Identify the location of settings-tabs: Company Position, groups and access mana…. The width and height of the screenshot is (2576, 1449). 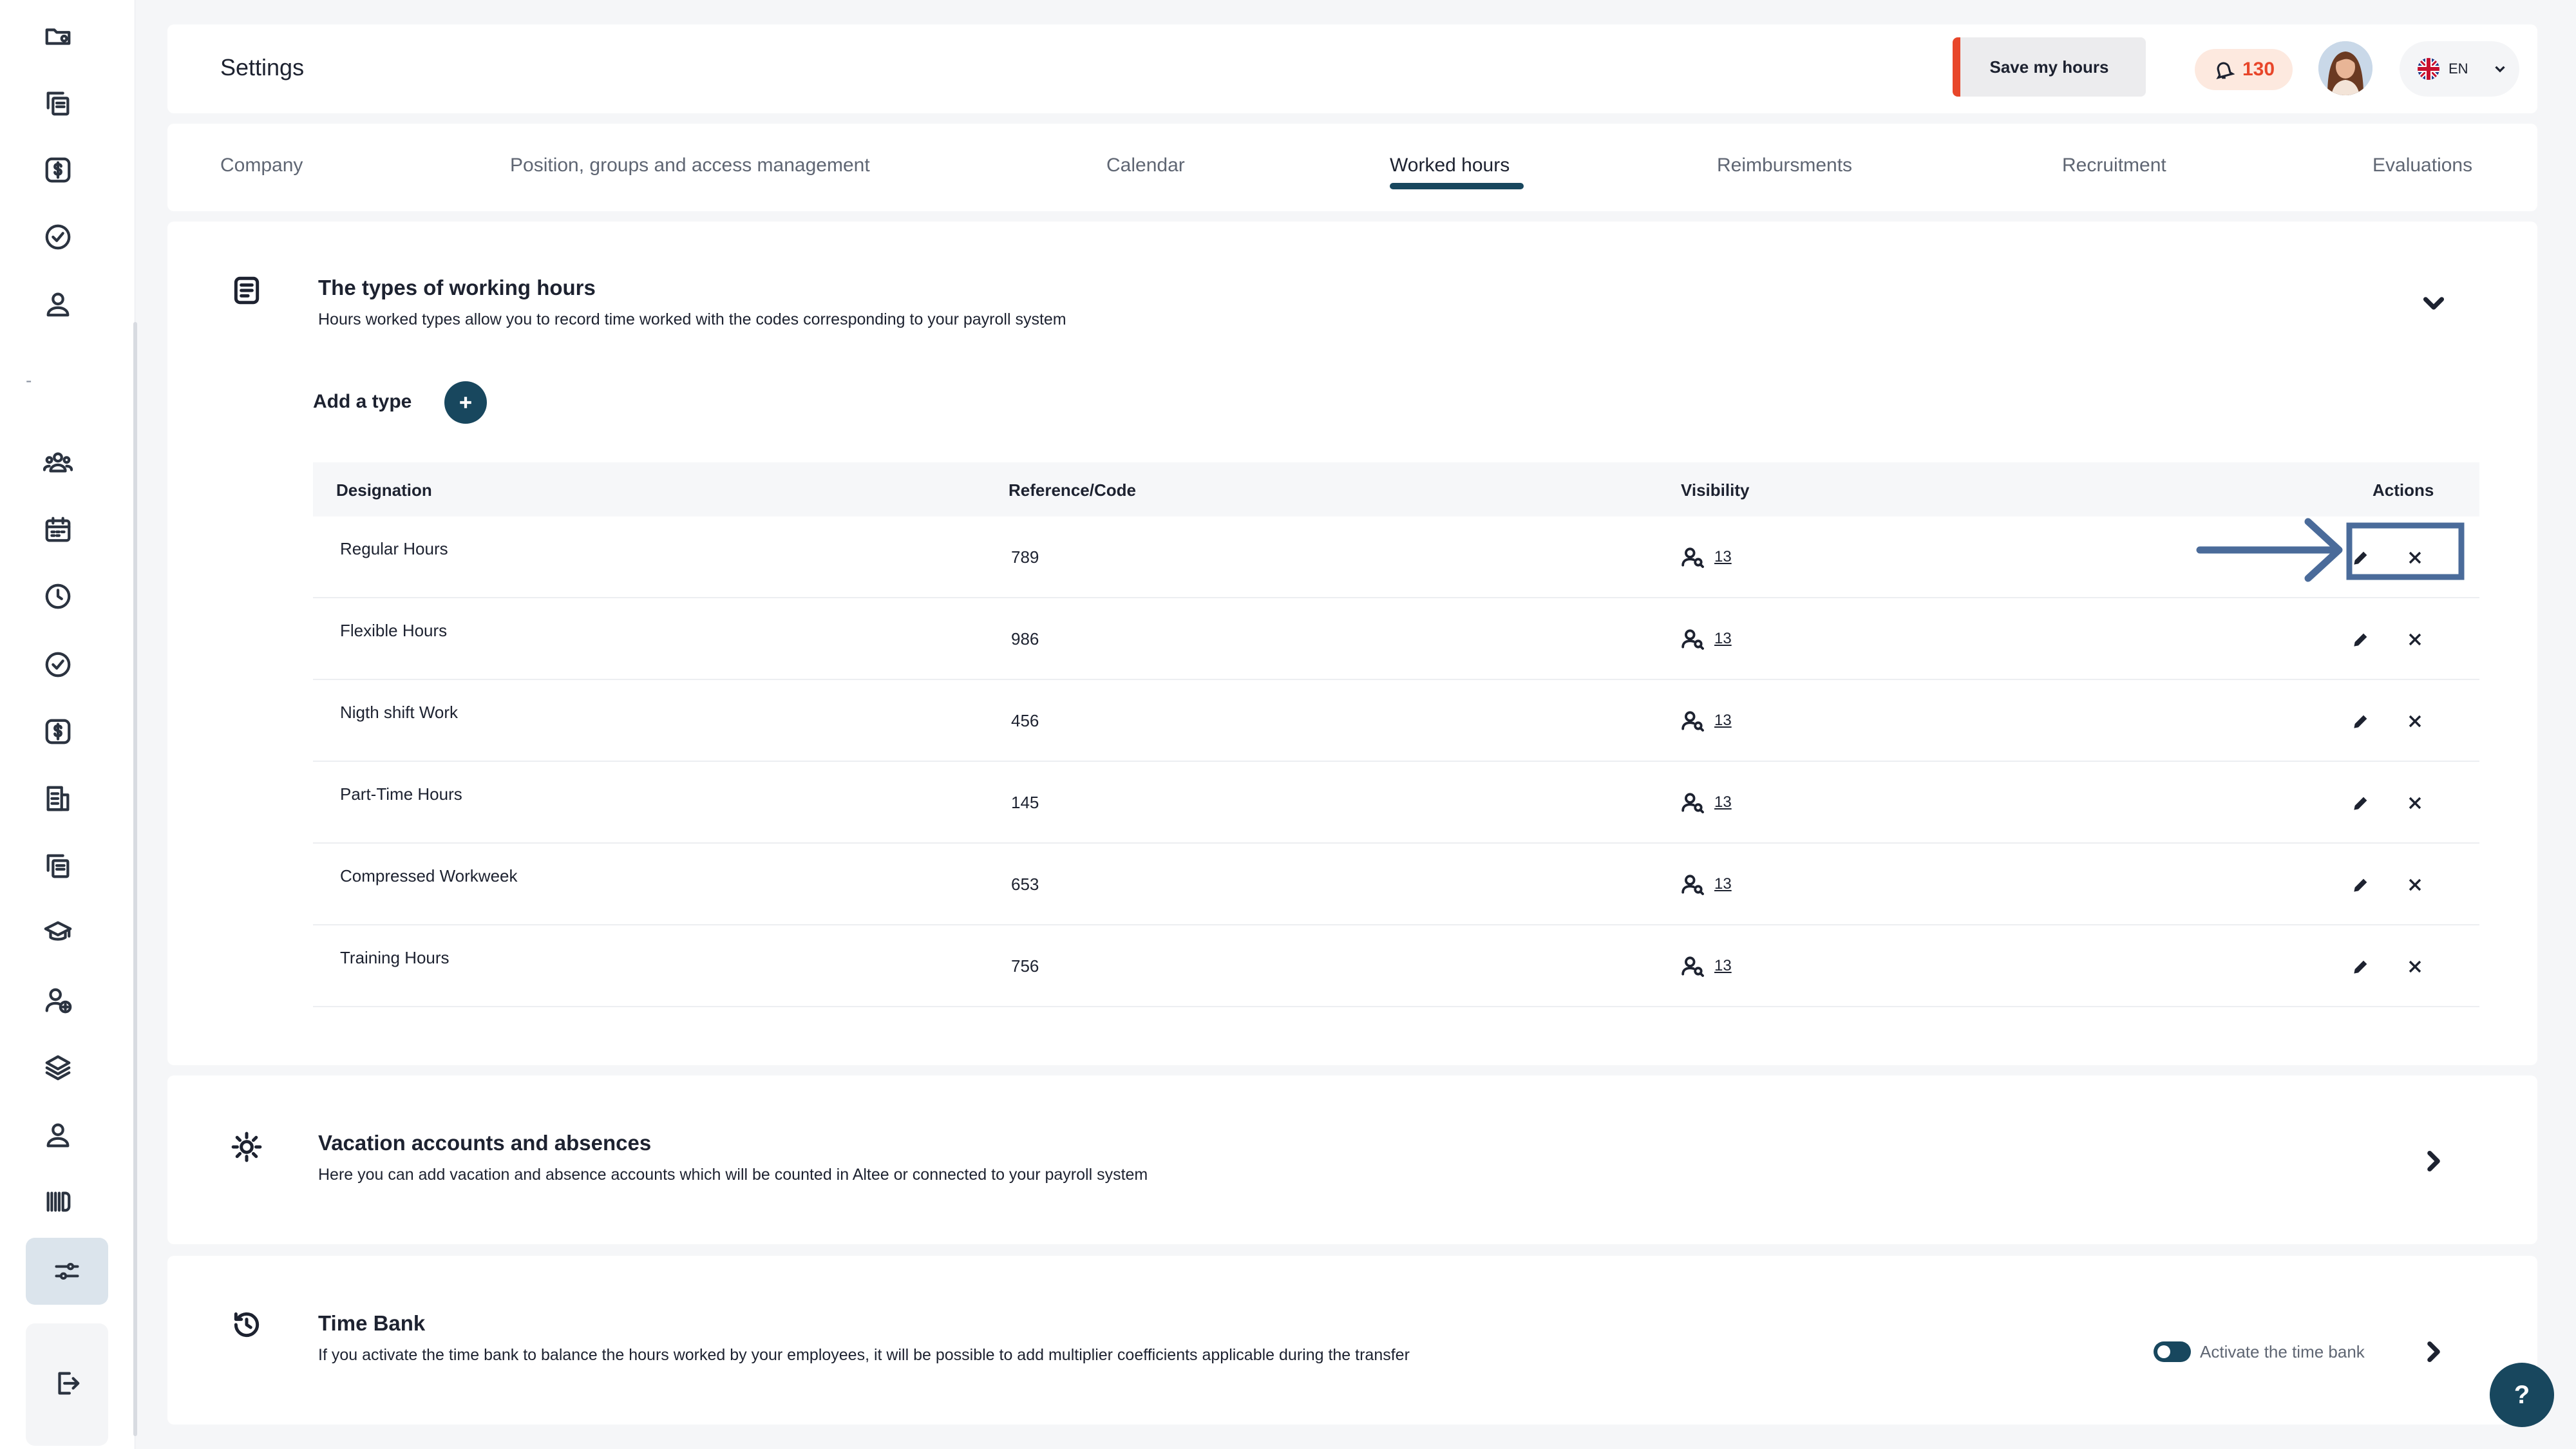
(1352, 167).